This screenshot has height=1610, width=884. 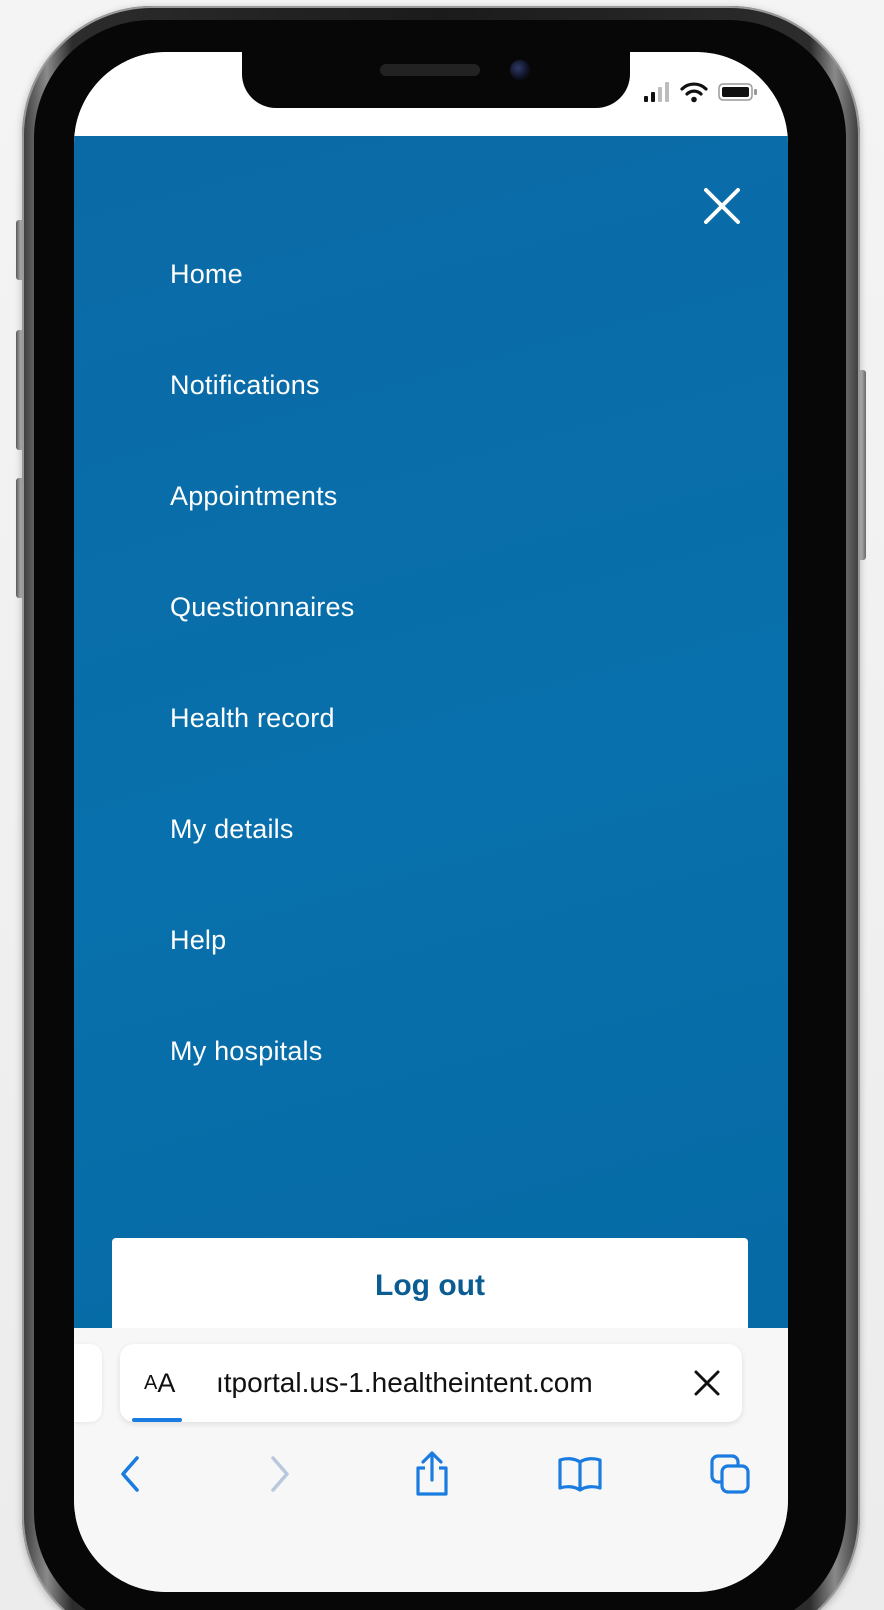 I want to click on menu-item-label: Home, so click(x=206, y=274).